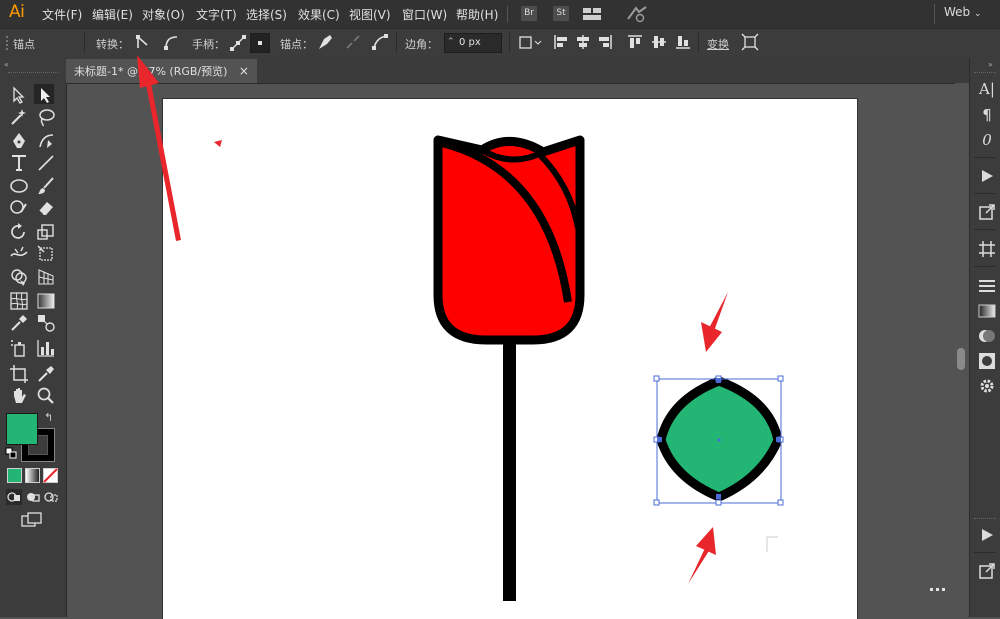 This screenshot has width=1000, height=619. I want to click on crop-mark, so click(772, 544).